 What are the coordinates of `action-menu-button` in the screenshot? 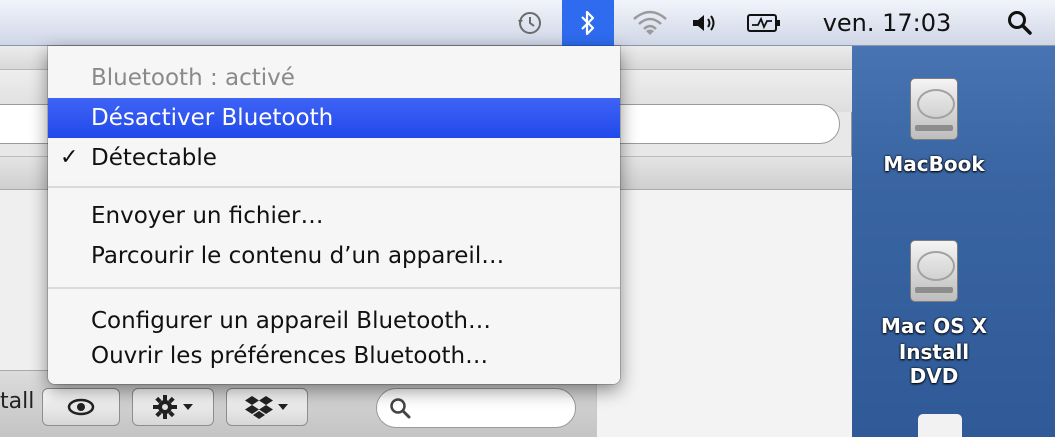 It's located at (173, 407).